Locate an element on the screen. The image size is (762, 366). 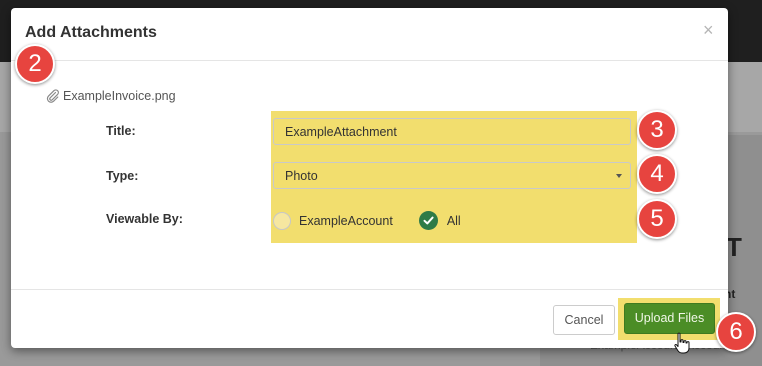
attached-file-name: ExampleInvoice.png is located at coordinates (119, 96).